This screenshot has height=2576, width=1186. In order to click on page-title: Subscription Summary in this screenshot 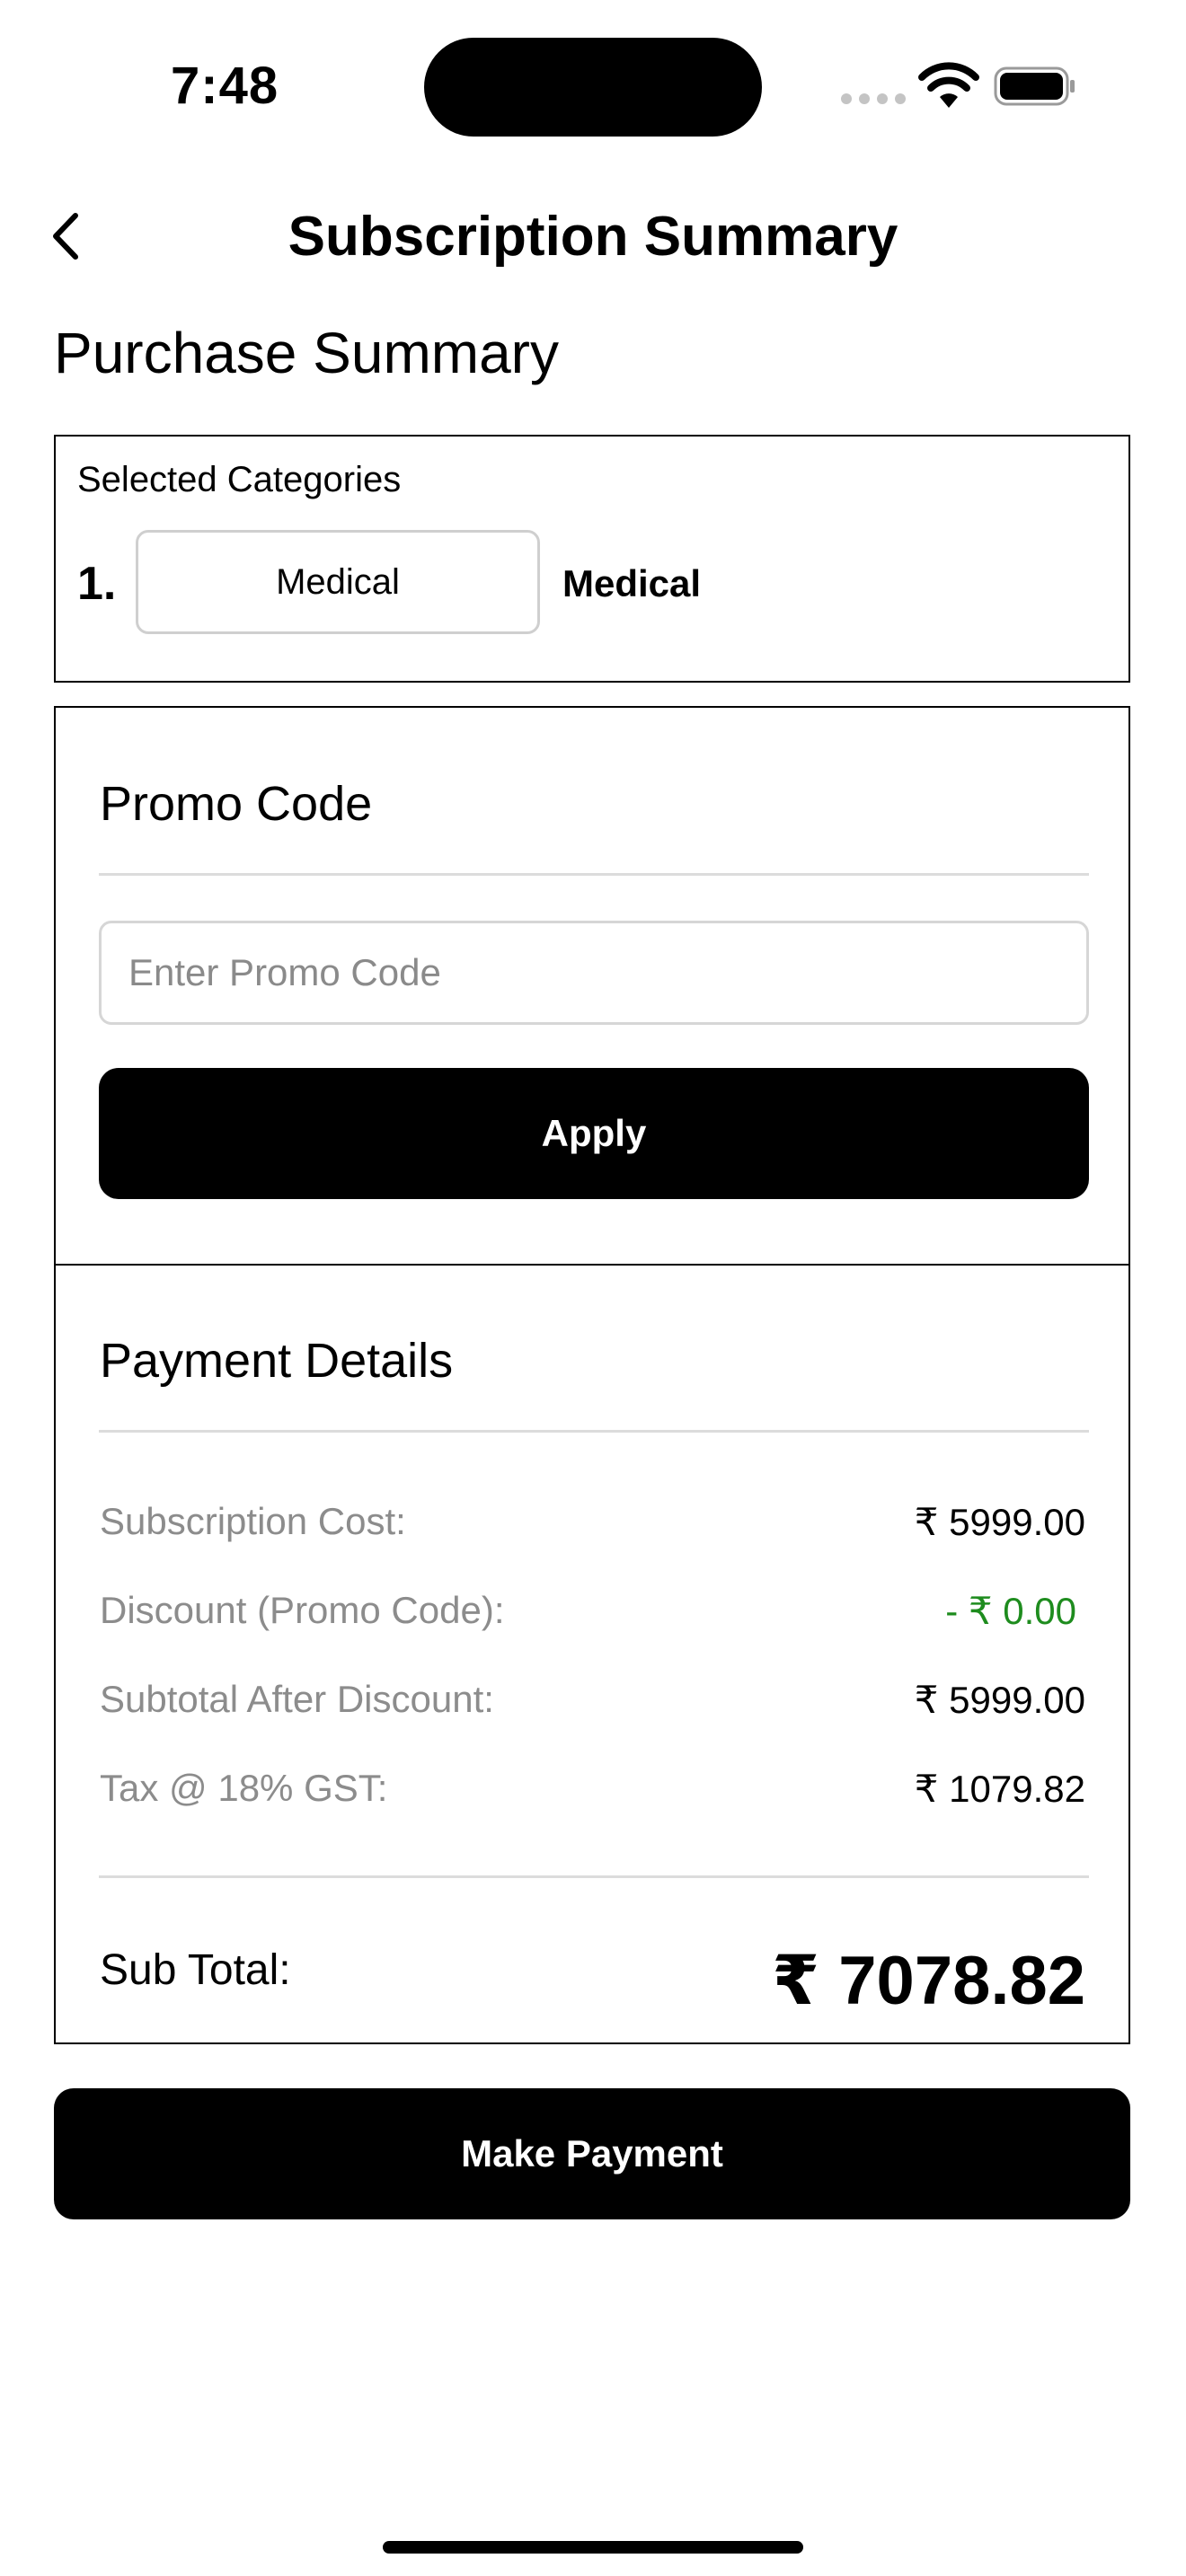, I will do `click(593, 237)`.